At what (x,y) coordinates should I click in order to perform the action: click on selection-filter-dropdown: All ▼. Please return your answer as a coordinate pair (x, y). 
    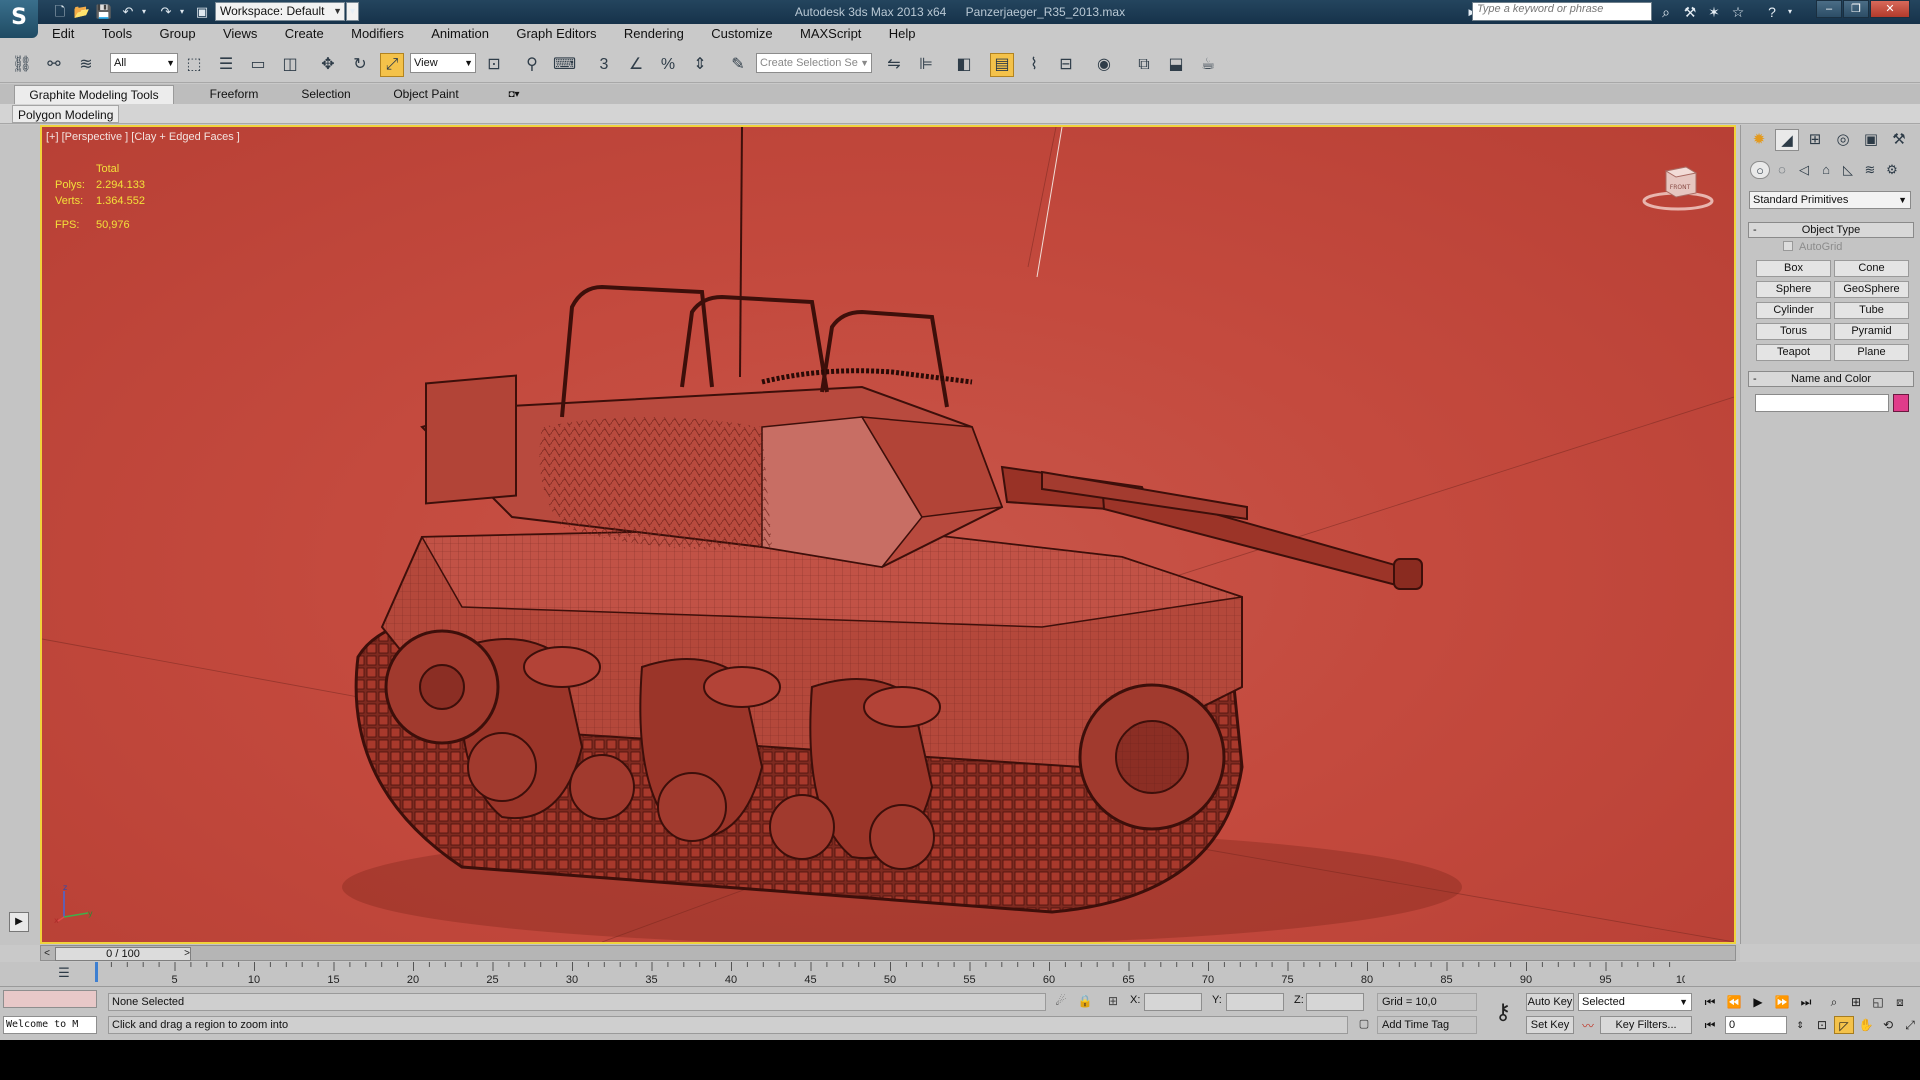
    Looking at the image, I should click on (144, 63).